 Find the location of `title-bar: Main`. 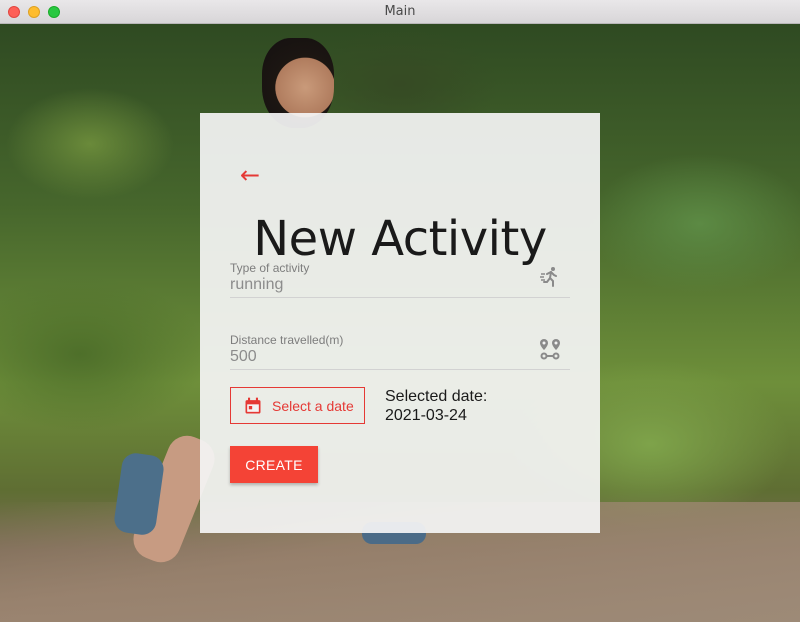

title-bar: Main is located at coordinates (400, 12).